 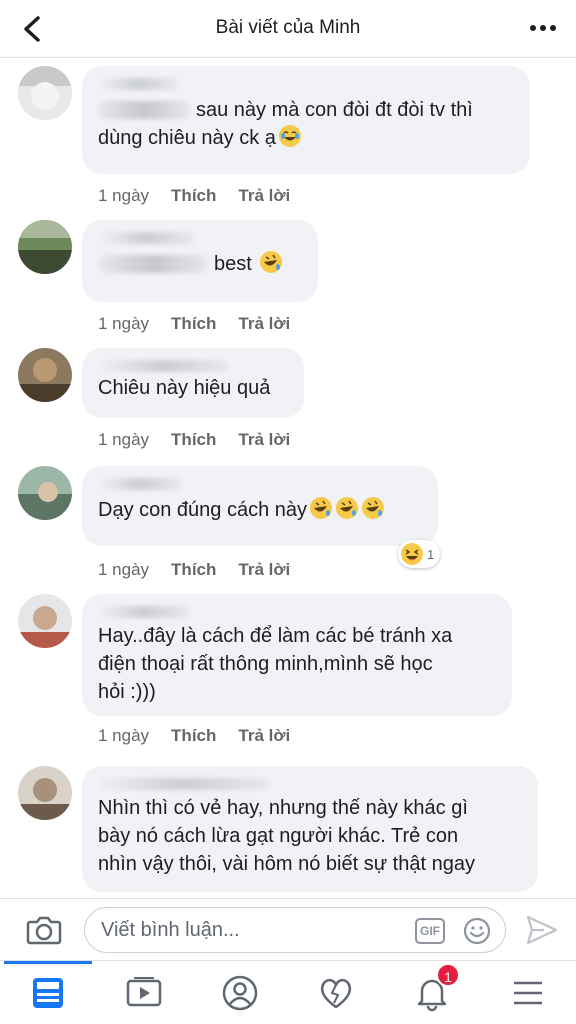 What do you see at coordinates (260, 510) in the screenshot?
I see `comment-text: Dạy con đúng cách này` at bounding box center [260, 510].